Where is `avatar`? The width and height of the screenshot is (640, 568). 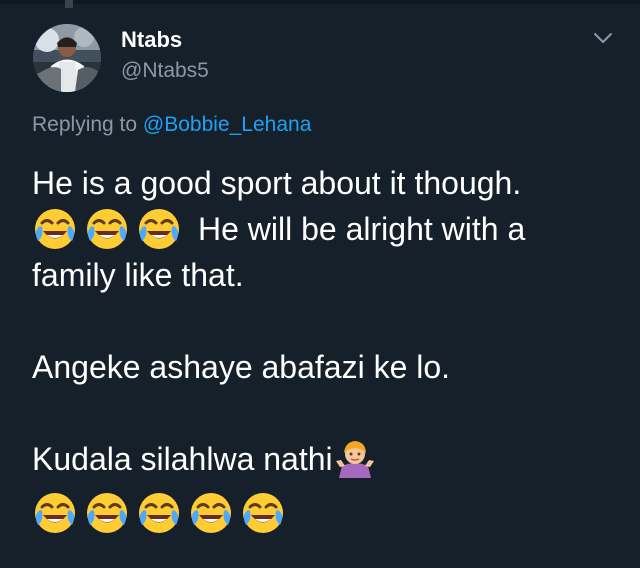 avatar is located at coordinates (67, 58).